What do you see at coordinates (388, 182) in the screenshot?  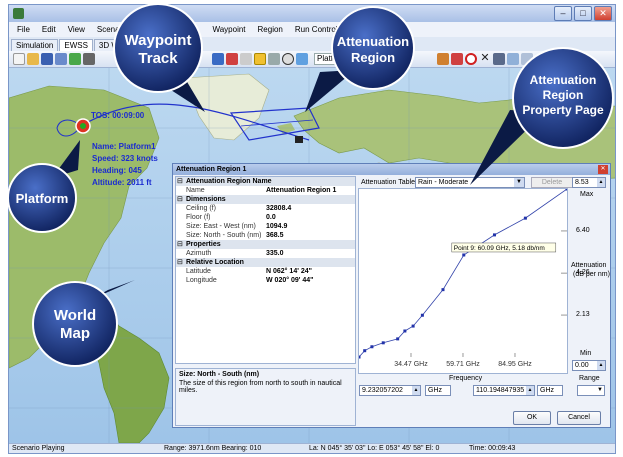 I see `attenuation-table-label: Attenuation Table` at bounding box center [388, 182].